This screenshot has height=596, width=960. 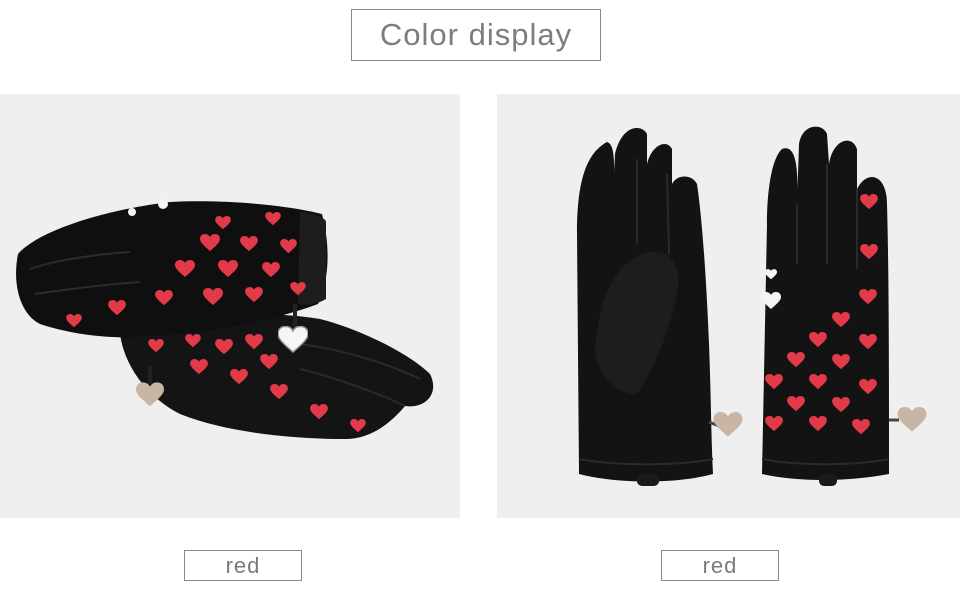 I want to click on page-title: Color display, so click(x=476, y=35).